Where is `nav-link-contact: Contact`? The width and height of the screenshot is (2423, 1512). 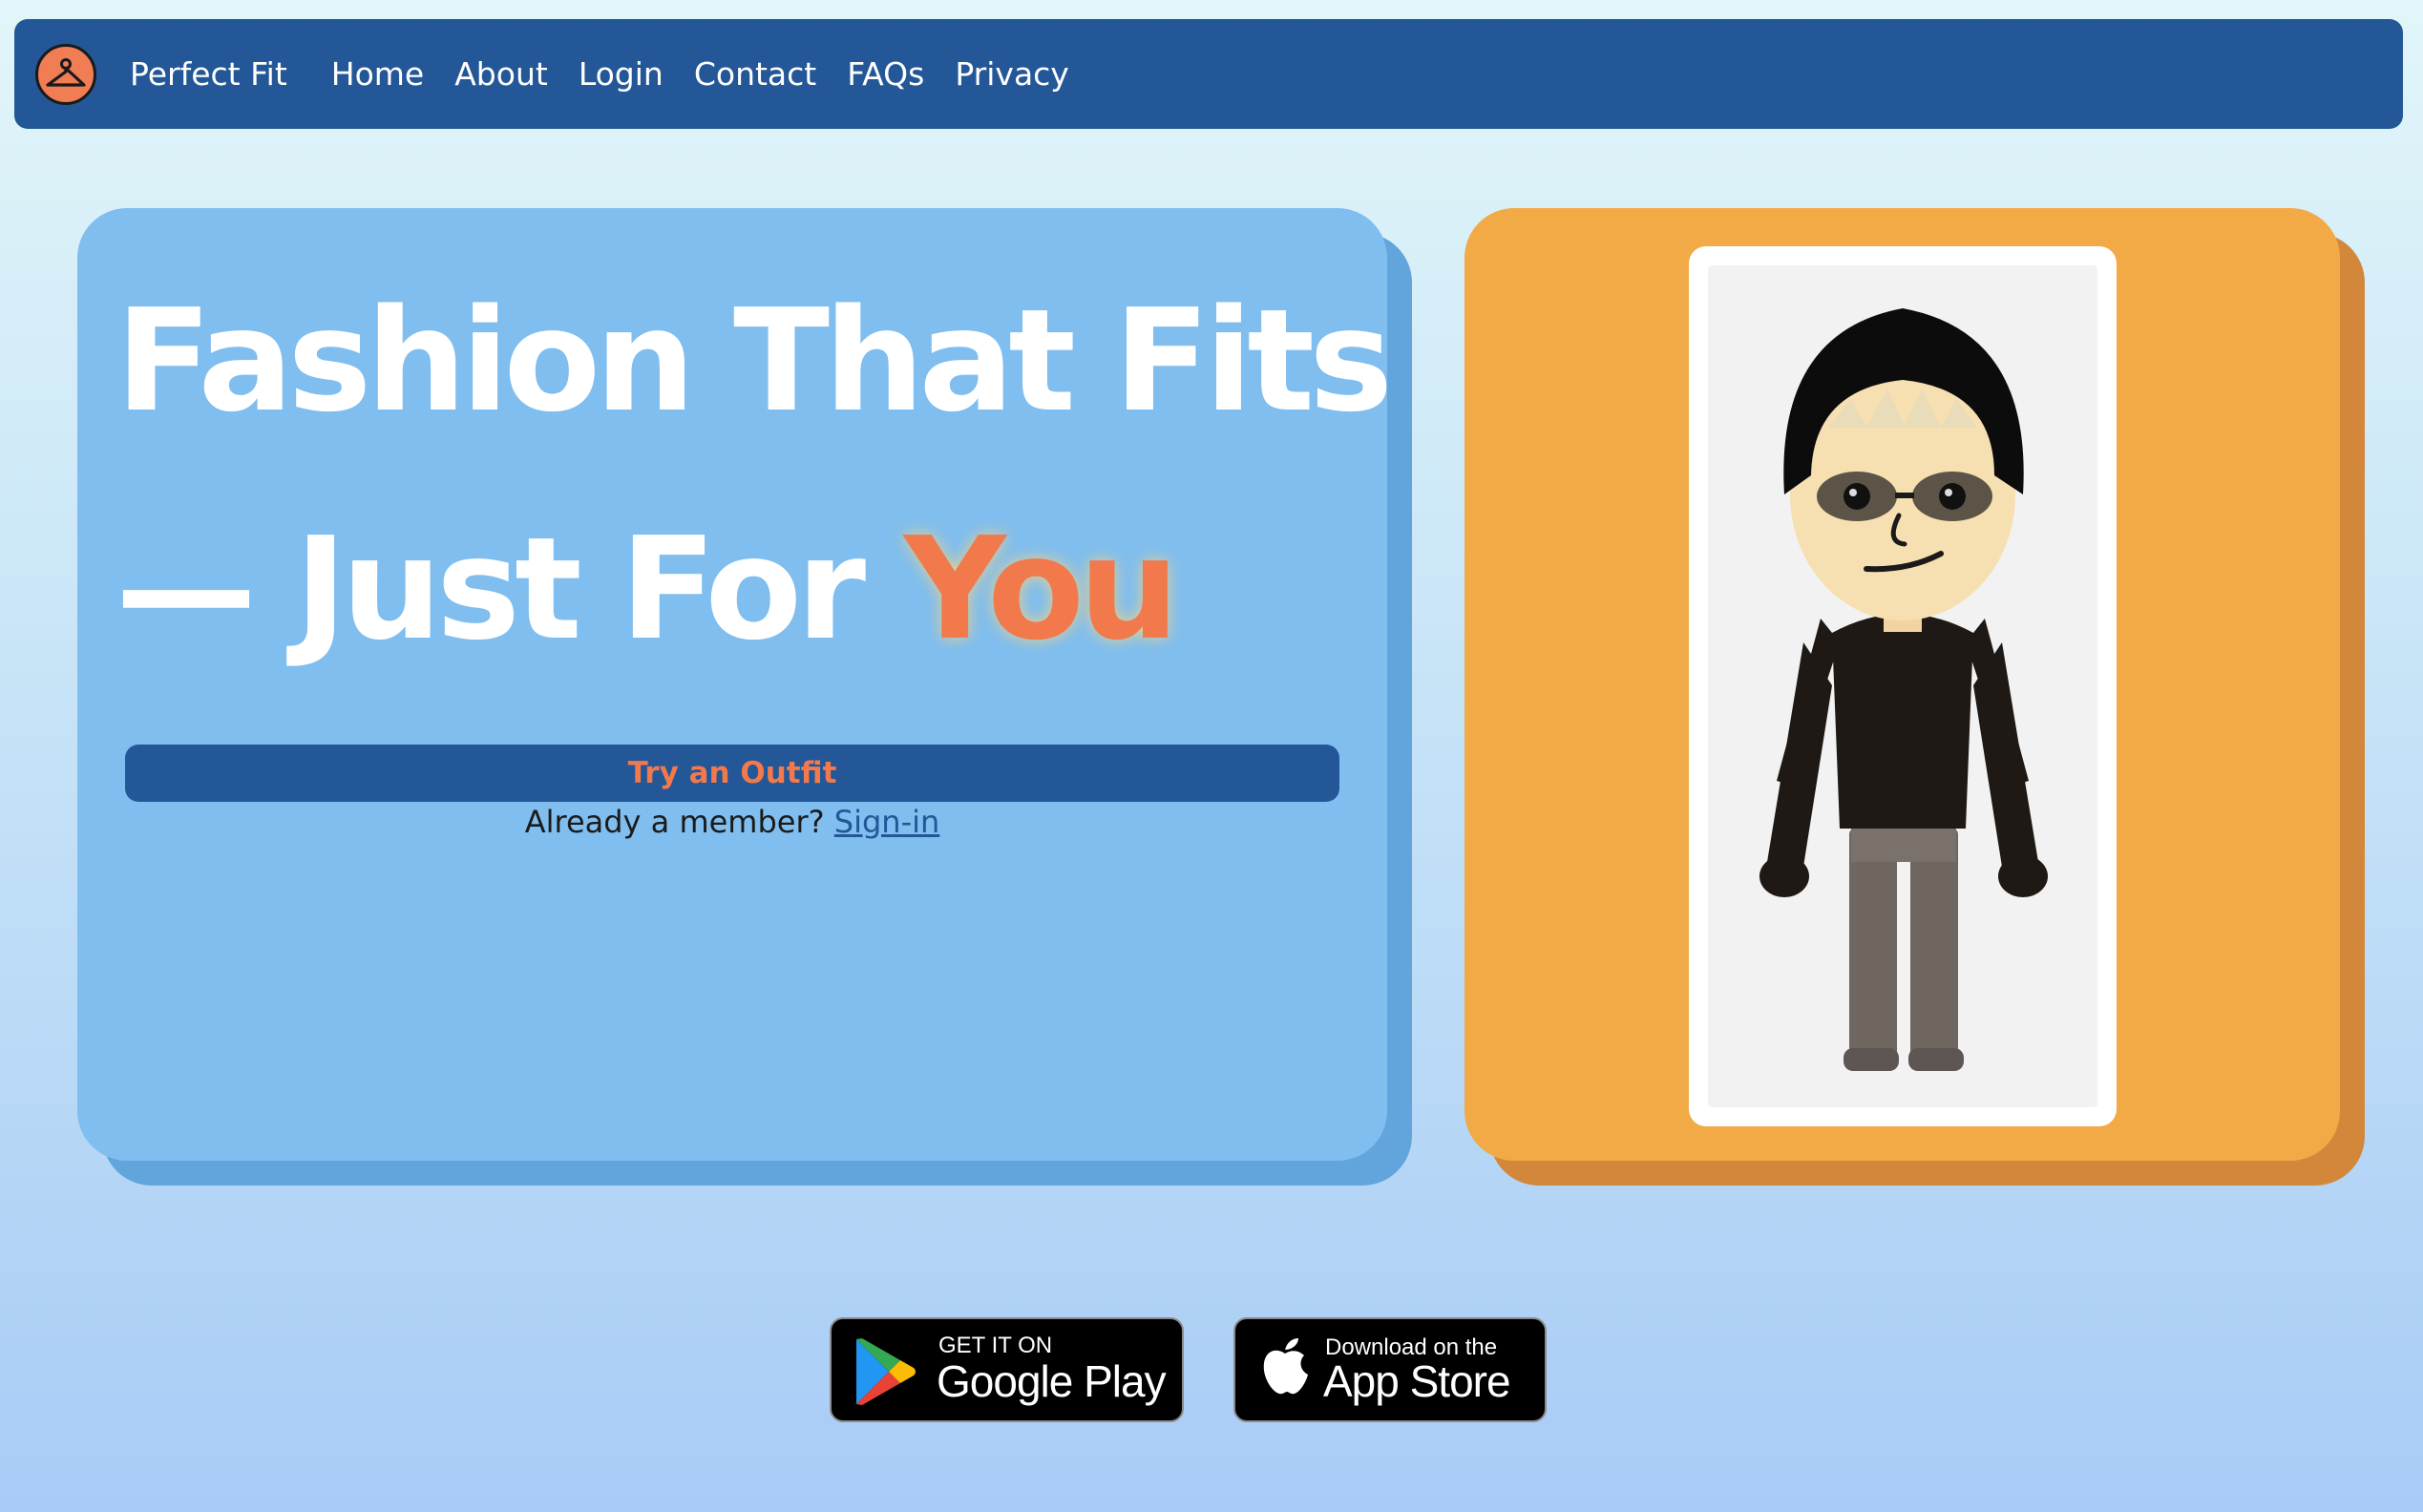 nav-link-contact: Contact is located at coordinates (755, 74).